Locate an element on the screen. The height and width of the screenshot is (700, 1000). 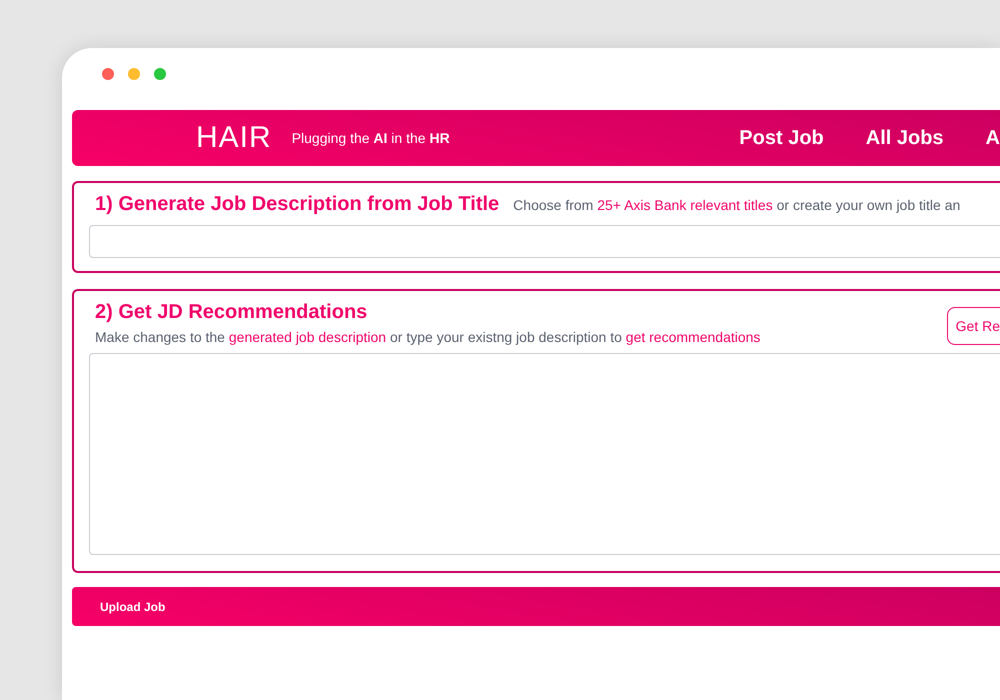
section-title: 2) Get JD Recommendations is located at coordinates (231, 312).